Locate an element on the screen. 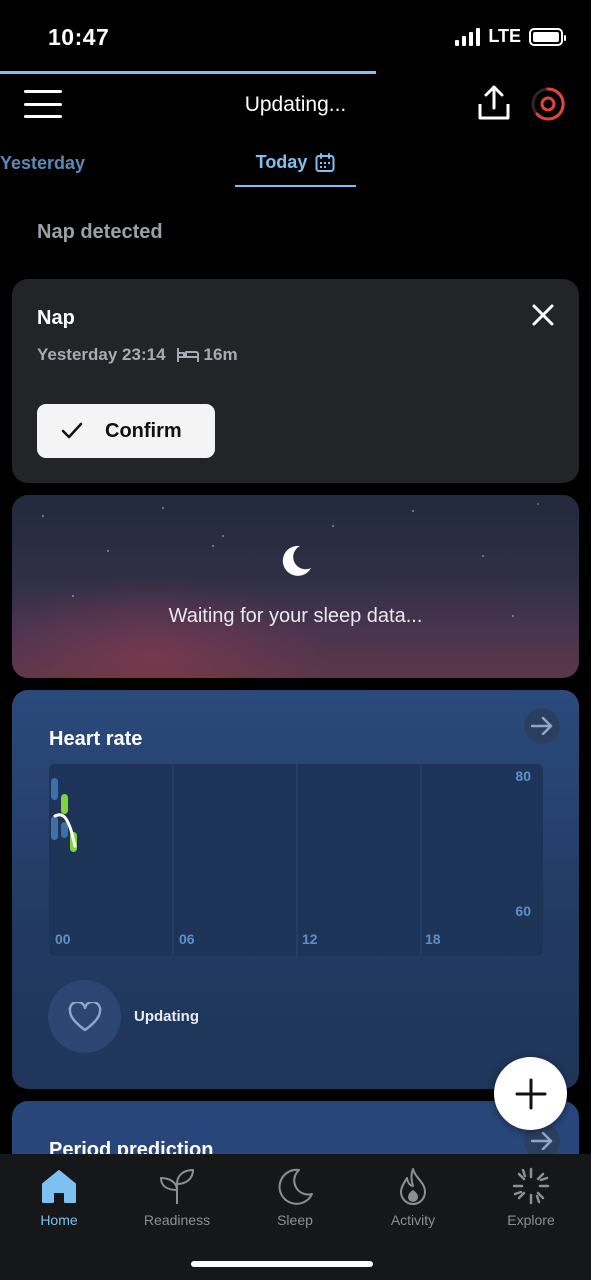 The image size is (591, 1280). calendar-icon is located at coordinates (325, 162).